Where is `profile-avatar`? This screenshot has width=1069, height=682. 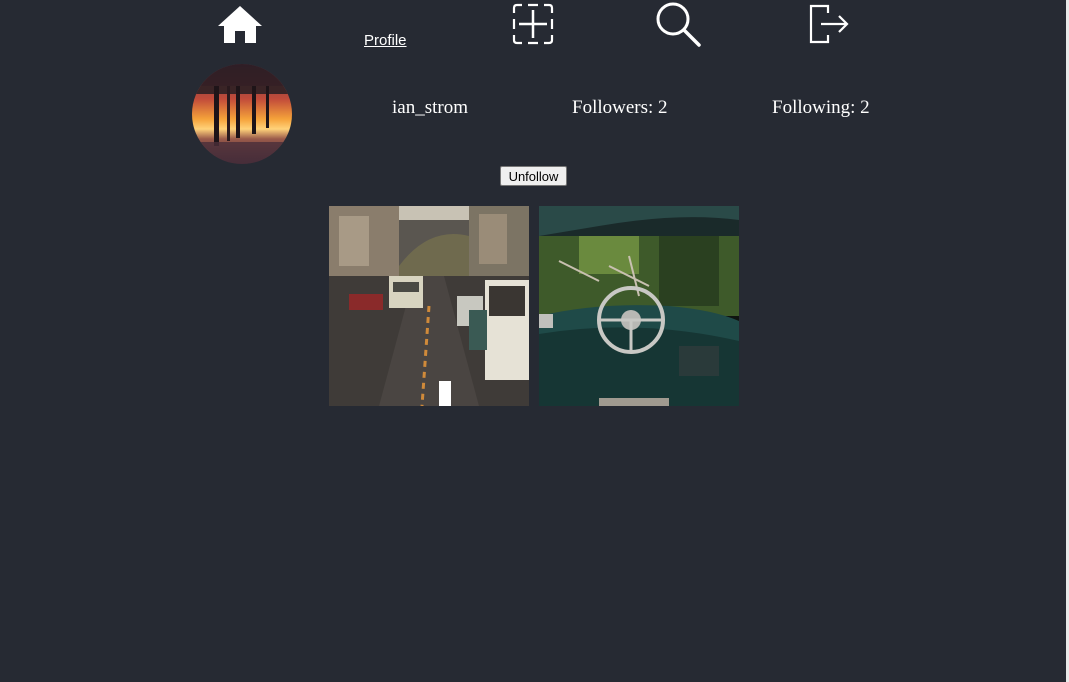
profile-avatar is located at coordinates (242, 114).